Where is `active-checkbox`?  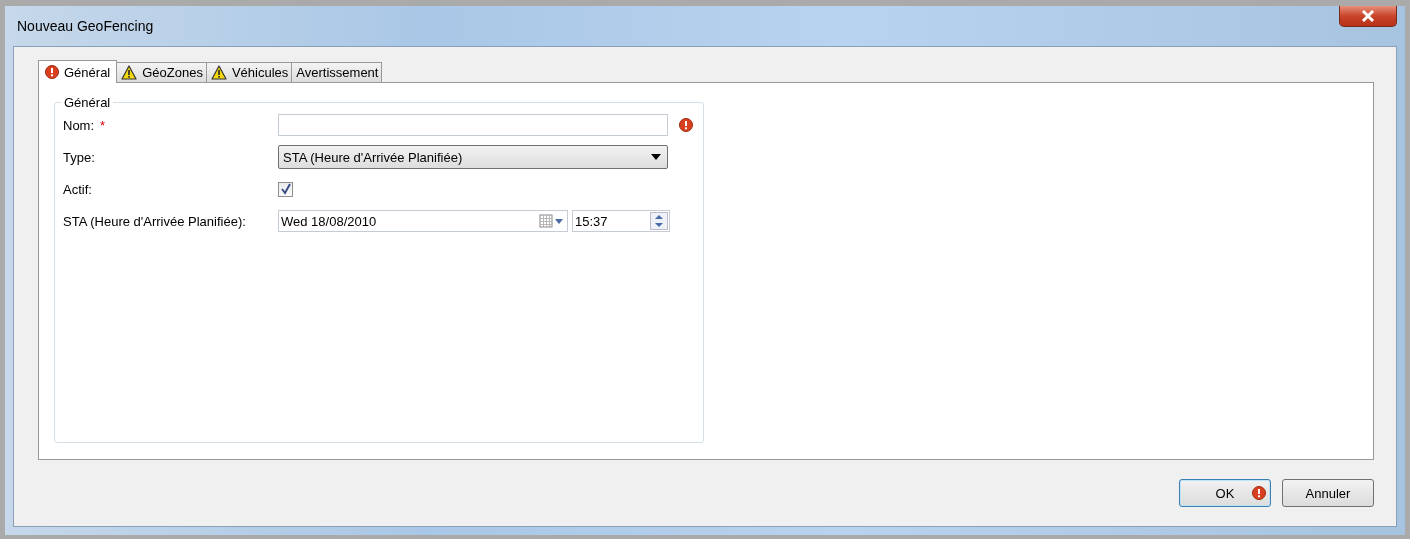
active-checkbox is located at coordinates (285, 189).